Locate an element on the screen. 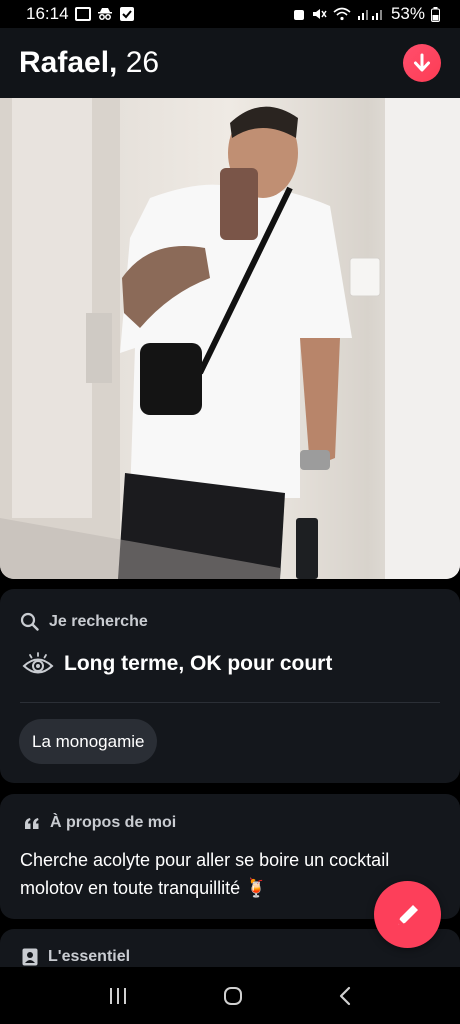 This screenshot has height=1024, width=460. system-nav-bar is located at coordinates (230, 995).